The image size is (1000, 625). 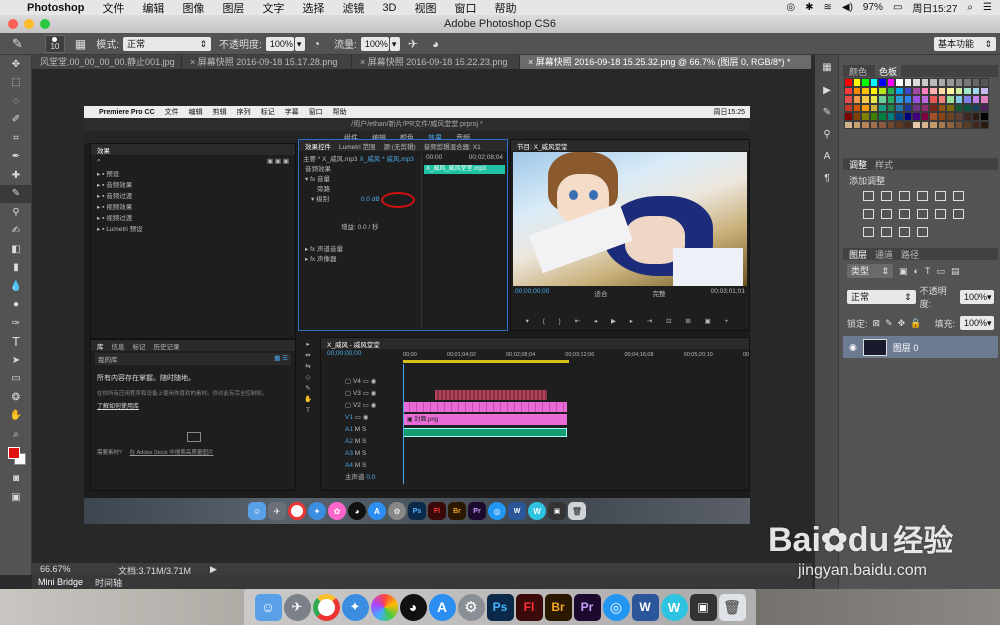 I want to click on eyedropper-tool-icon: ✒, so click(x=16, y=157).